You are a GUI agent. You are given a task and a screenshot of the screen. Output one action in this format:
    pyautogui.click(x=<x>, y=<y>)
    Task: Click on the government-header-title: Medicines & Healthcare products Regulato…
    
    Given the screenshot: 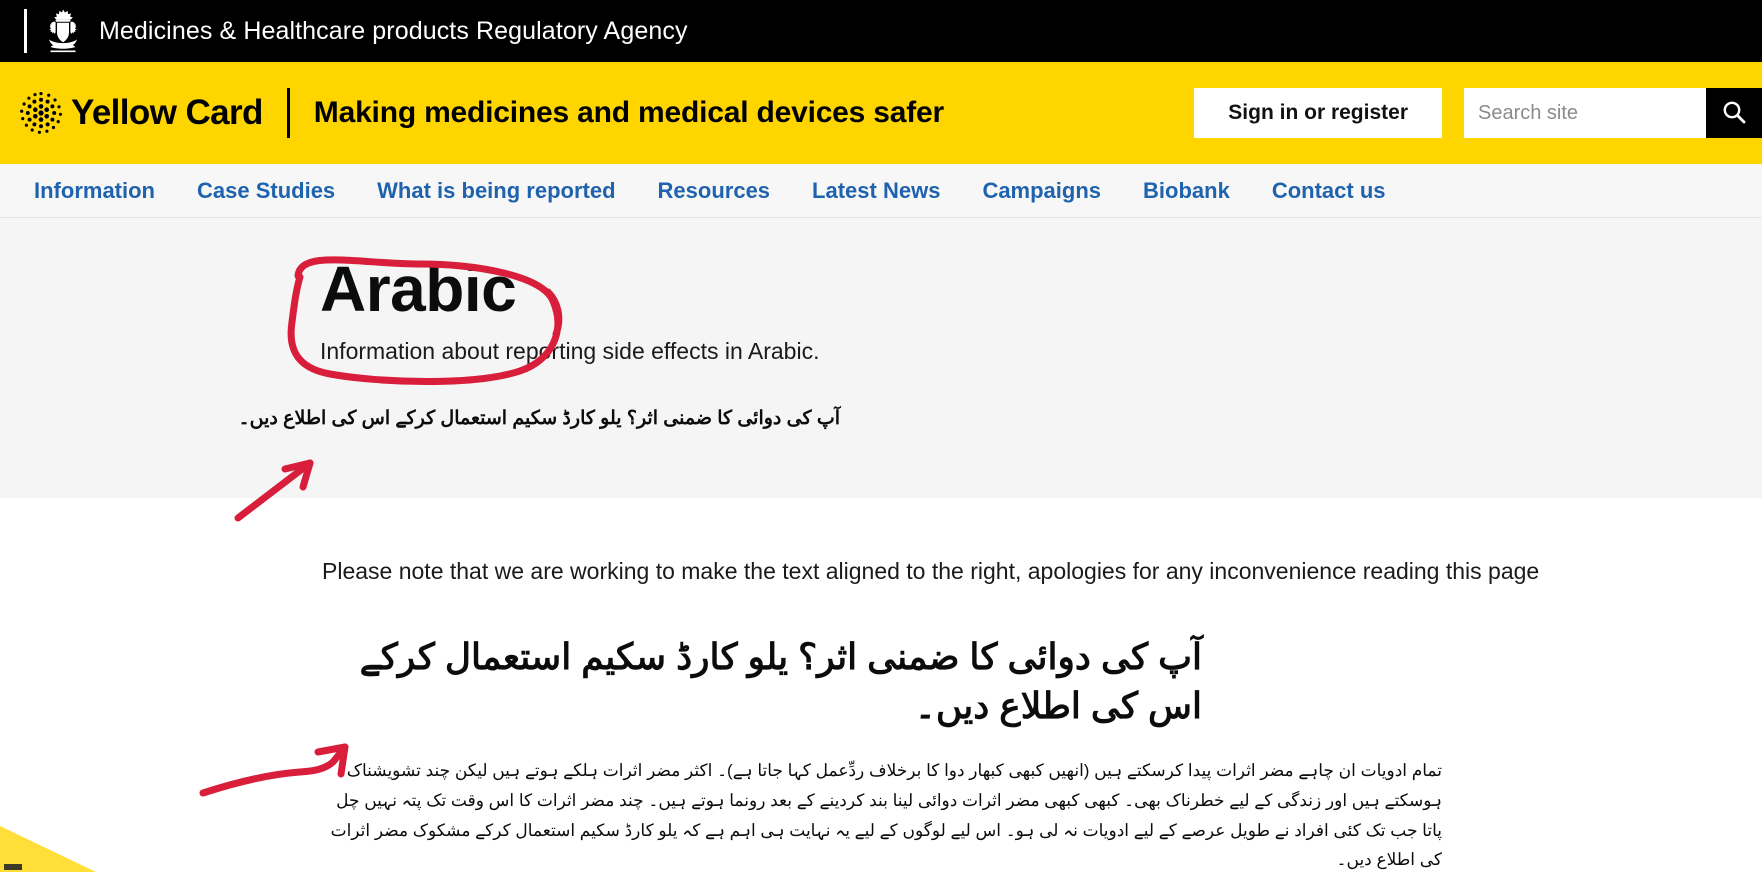 What is the action you would take?
    pyautogui.click(x=393, y=30)
    